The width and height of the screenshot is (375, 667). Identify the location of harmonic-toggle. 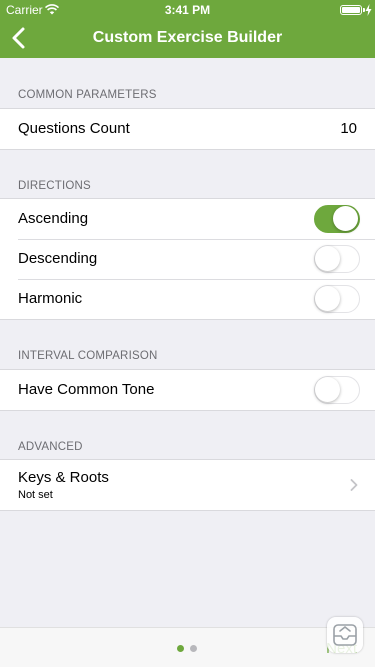
(337, 299).